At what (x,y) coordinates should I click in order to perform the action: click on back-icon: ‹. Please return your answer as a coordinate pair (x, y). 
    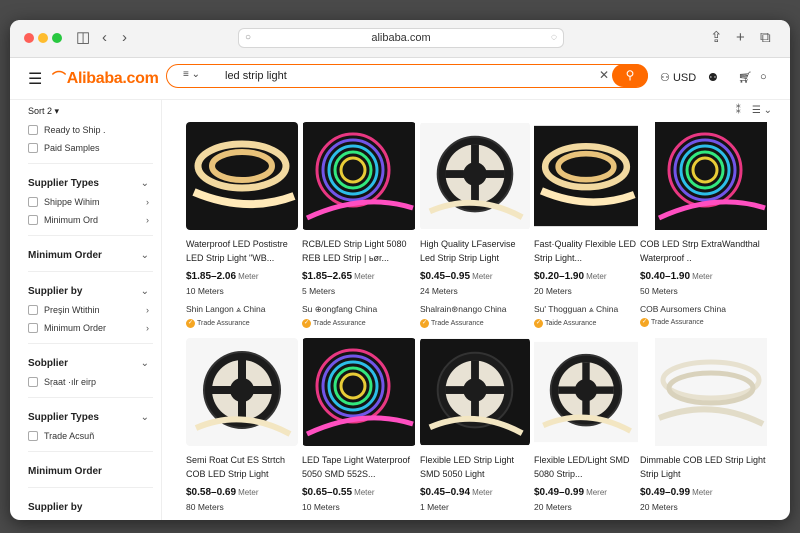
    Looking at the image, I should click on (104, 38).